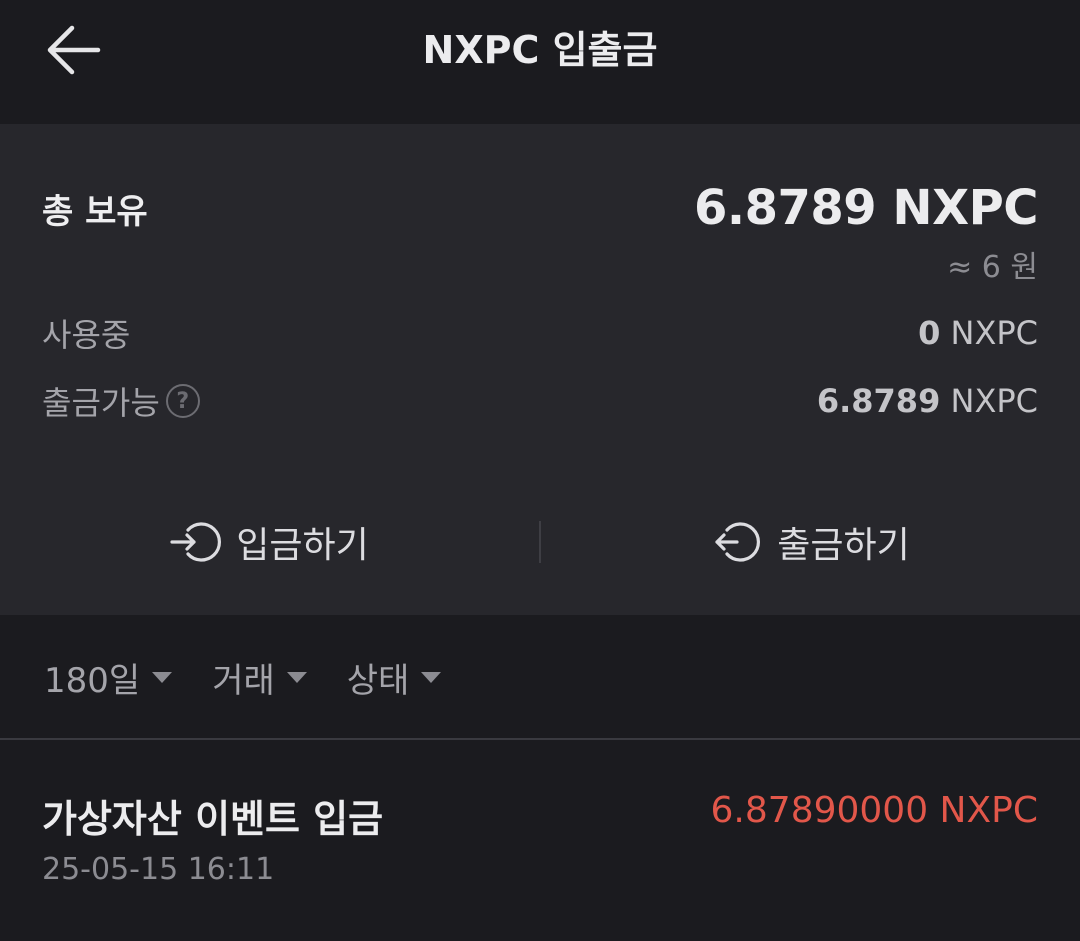  I want to click on transaction-title: 가상자산 이벤트 입금, so click(213, 819).